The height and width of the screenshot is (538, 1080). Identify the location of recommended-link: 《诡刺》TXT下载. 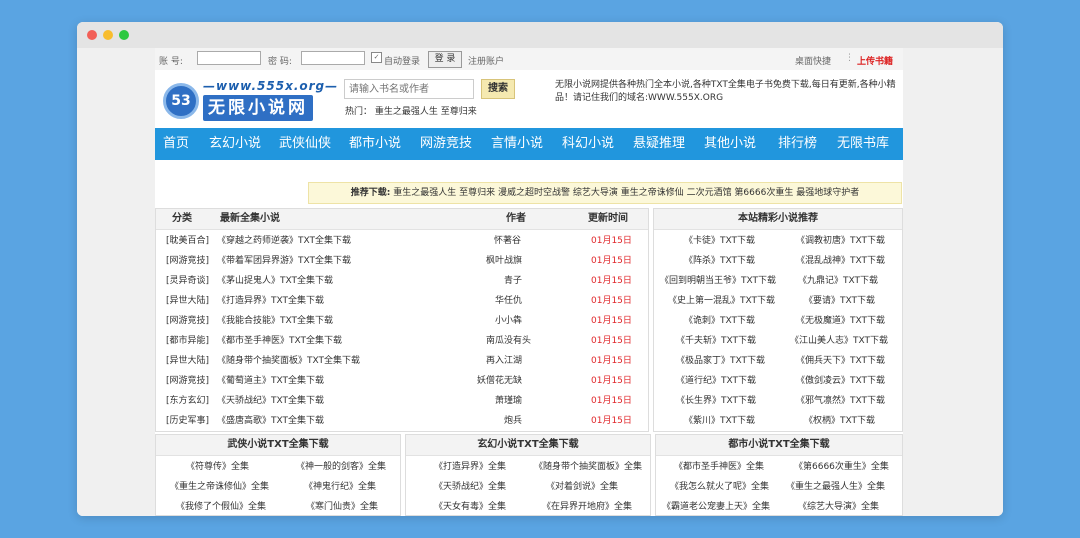
(719, 321).